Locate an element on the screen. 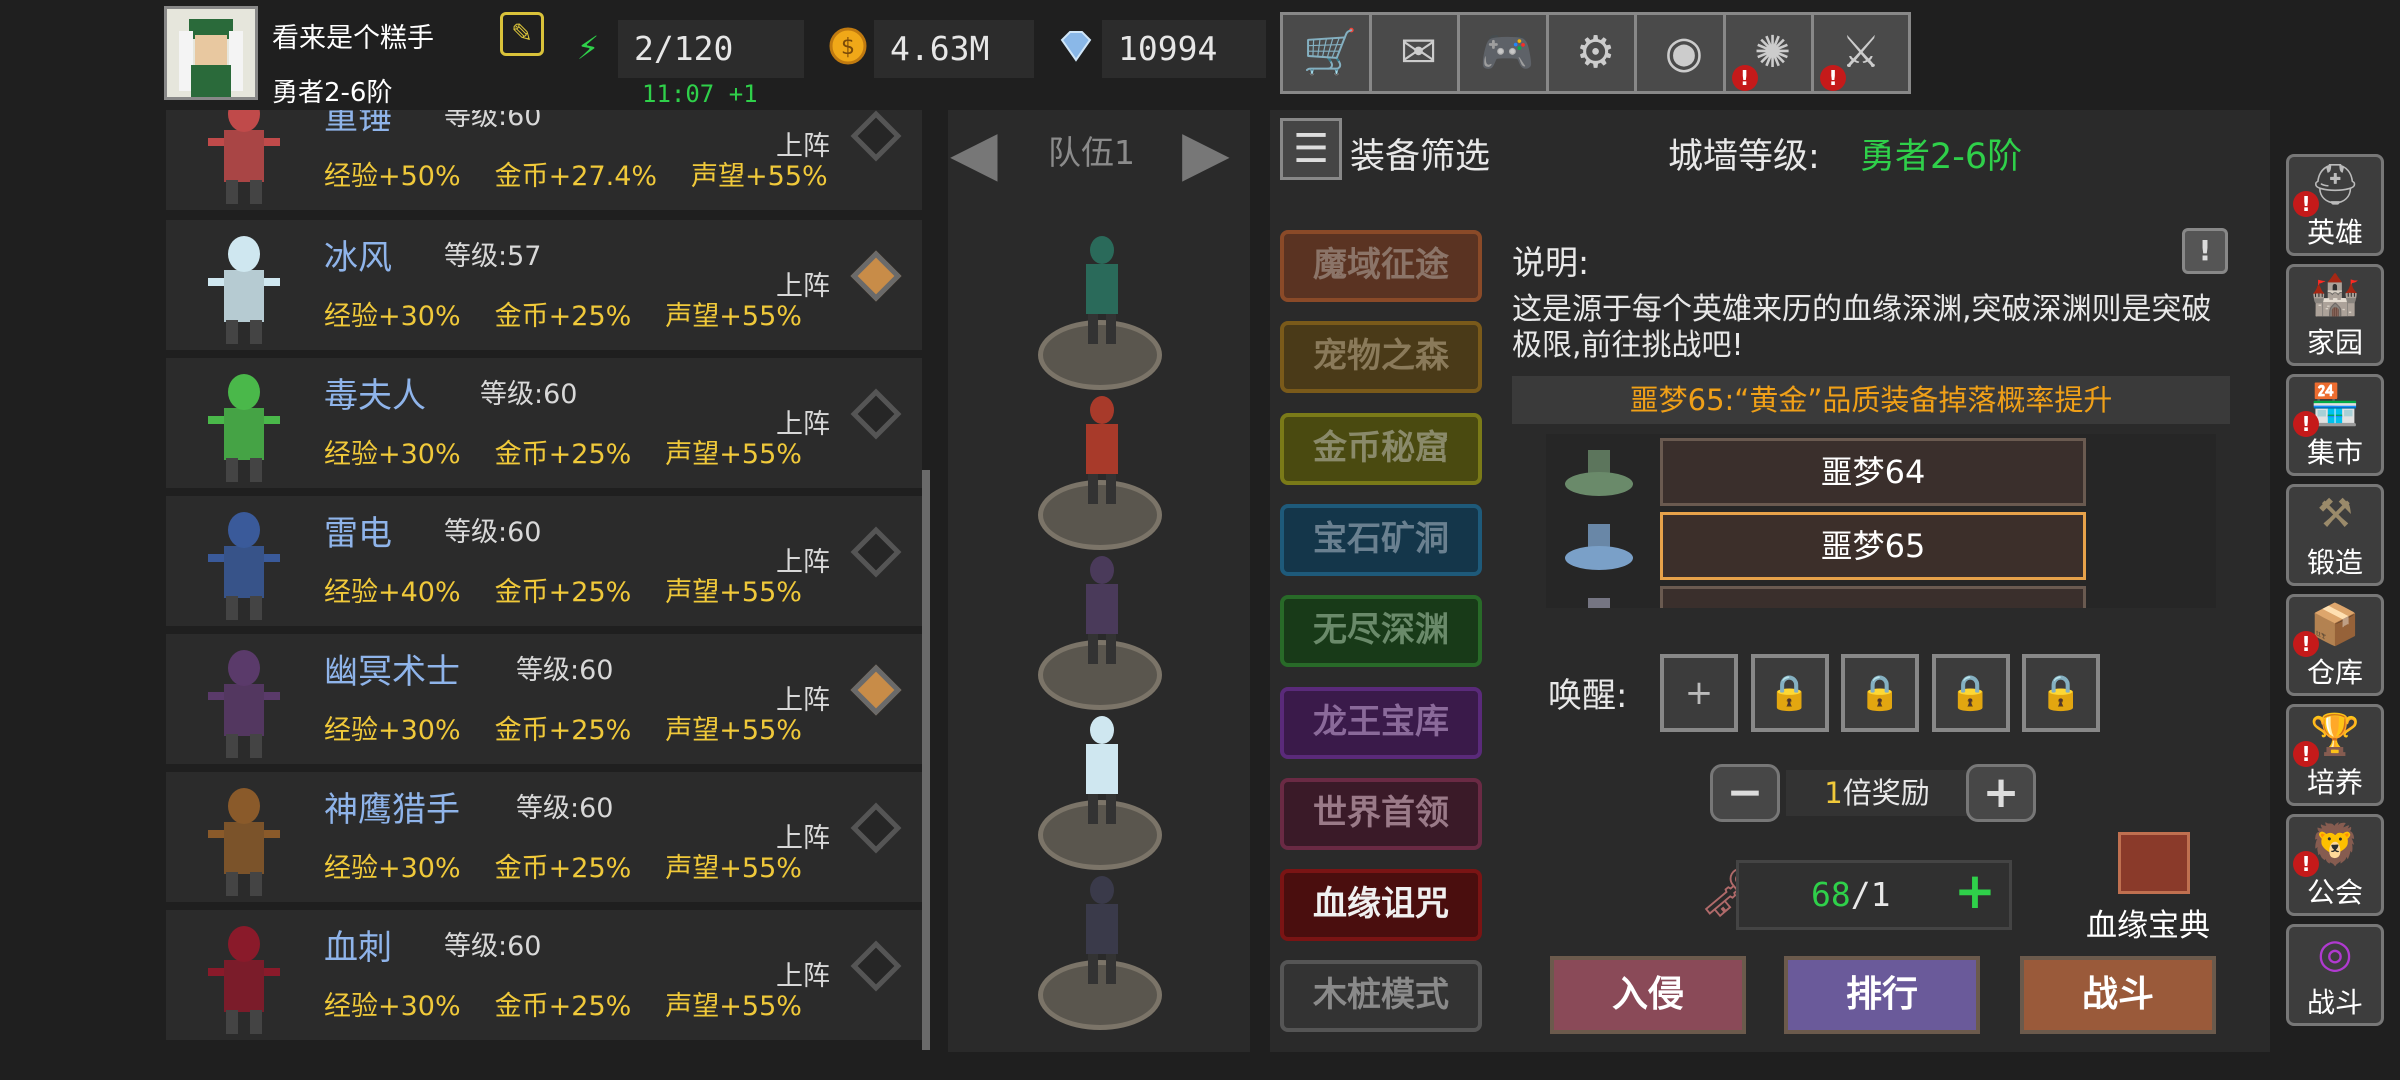  multiplier-display: 1倍奖励 is located at coordinates (1877, 793).